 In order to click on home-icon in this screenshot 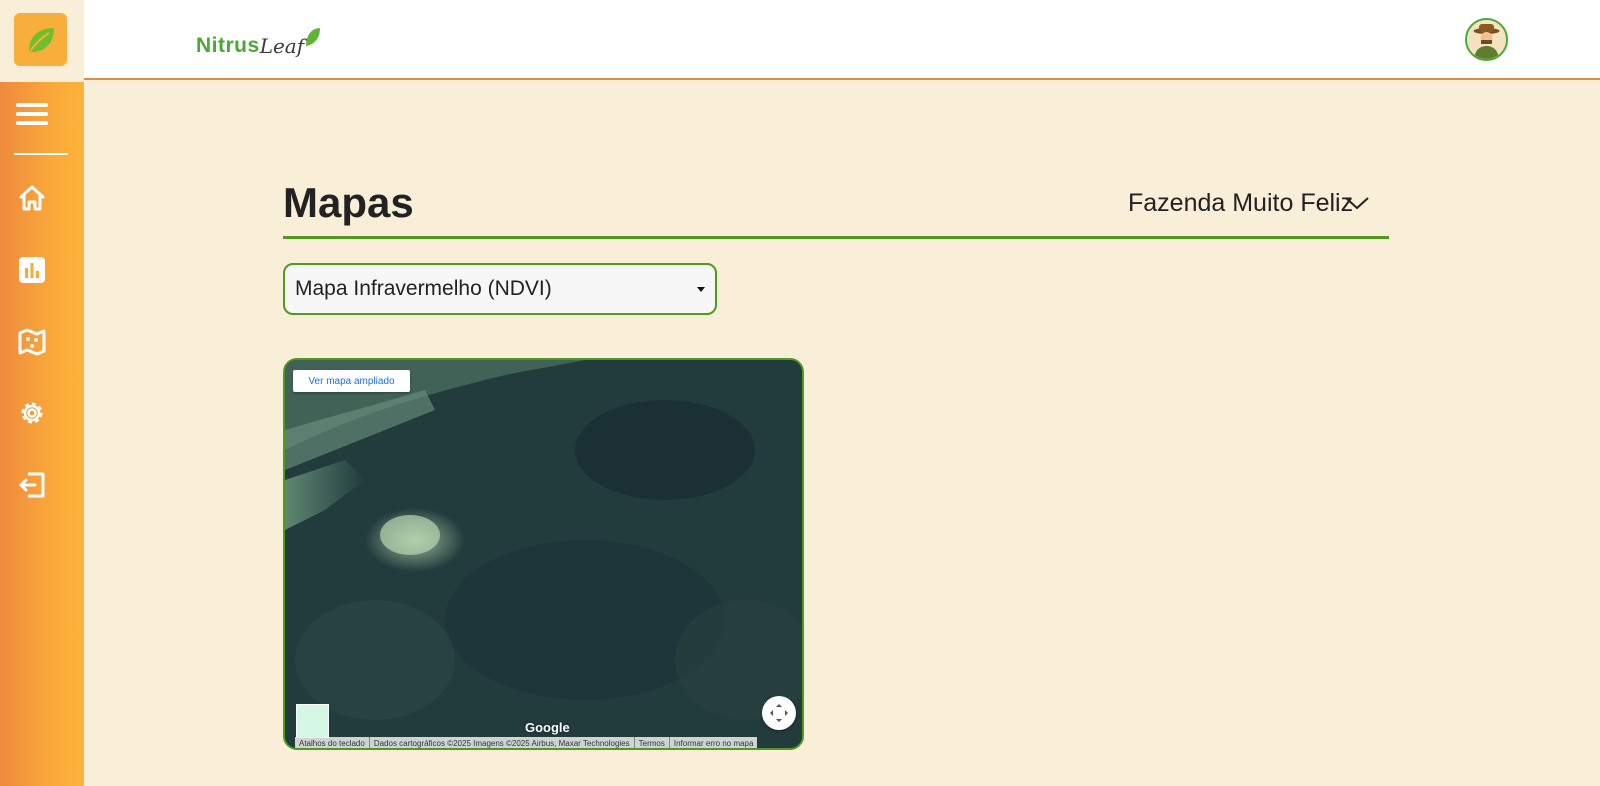, I will do `click(32, 198)`.